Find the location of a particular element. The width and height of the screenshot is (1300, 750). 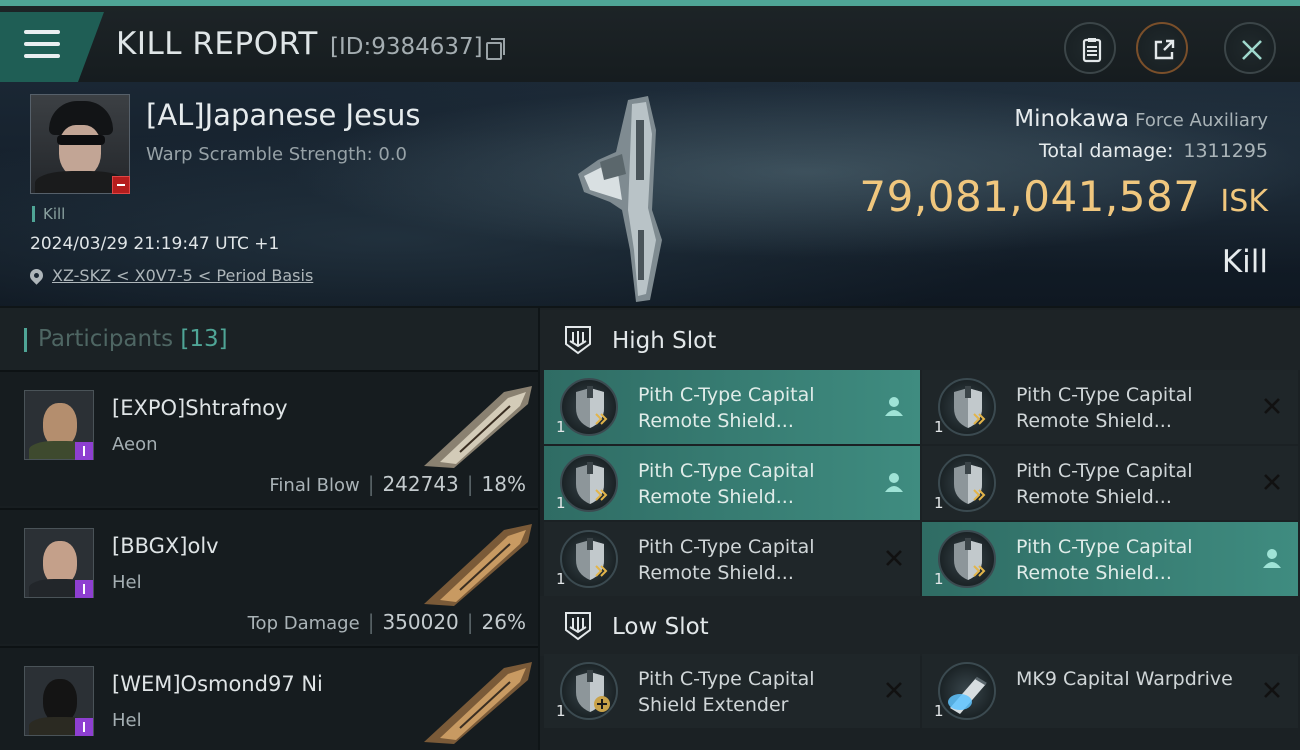

low-slot-icon is located at coordinates (578, 626).